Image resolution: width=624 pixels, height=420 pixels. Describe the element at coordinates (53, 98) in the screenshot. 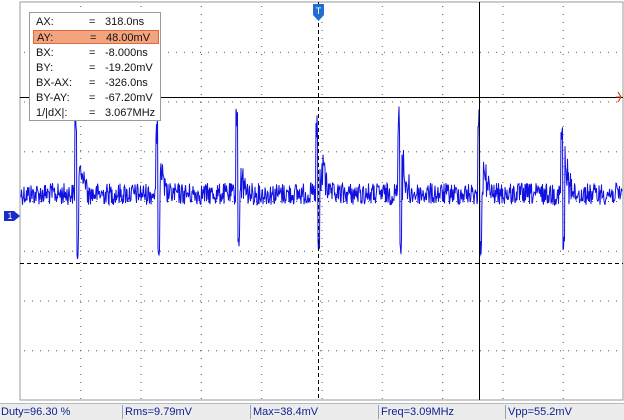

I see `cursor-key: BY-AY:` at that location.